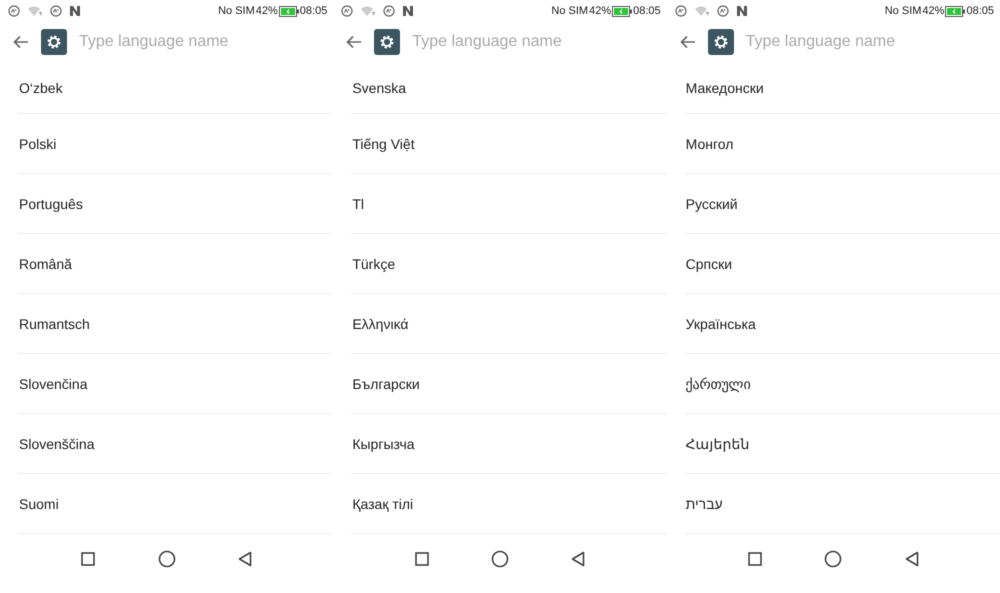  I want to click on language-item: Кыргызча, so click(383, 444).